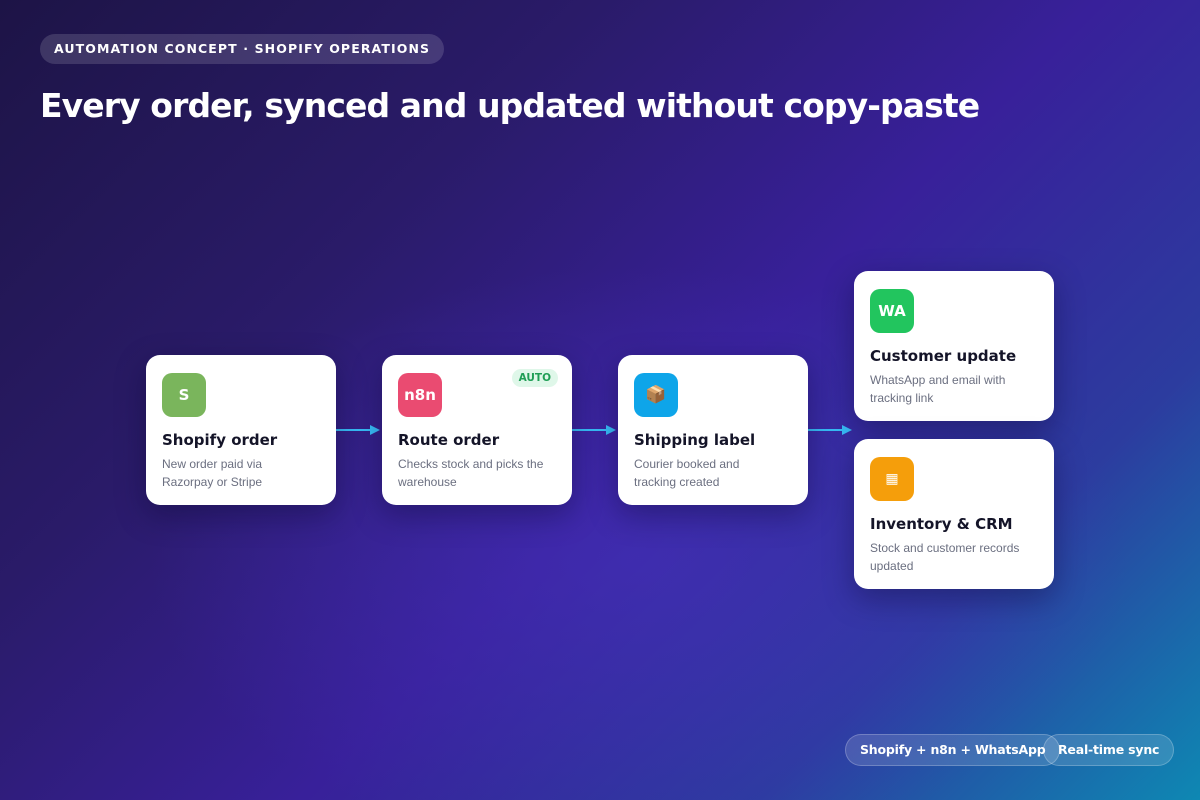 This screenshot has height=800, width=1200. What do you see at coordinates (220, 440) in the screenshot?
I see `step-title: Shopify order` at bounding box center [220, 440].